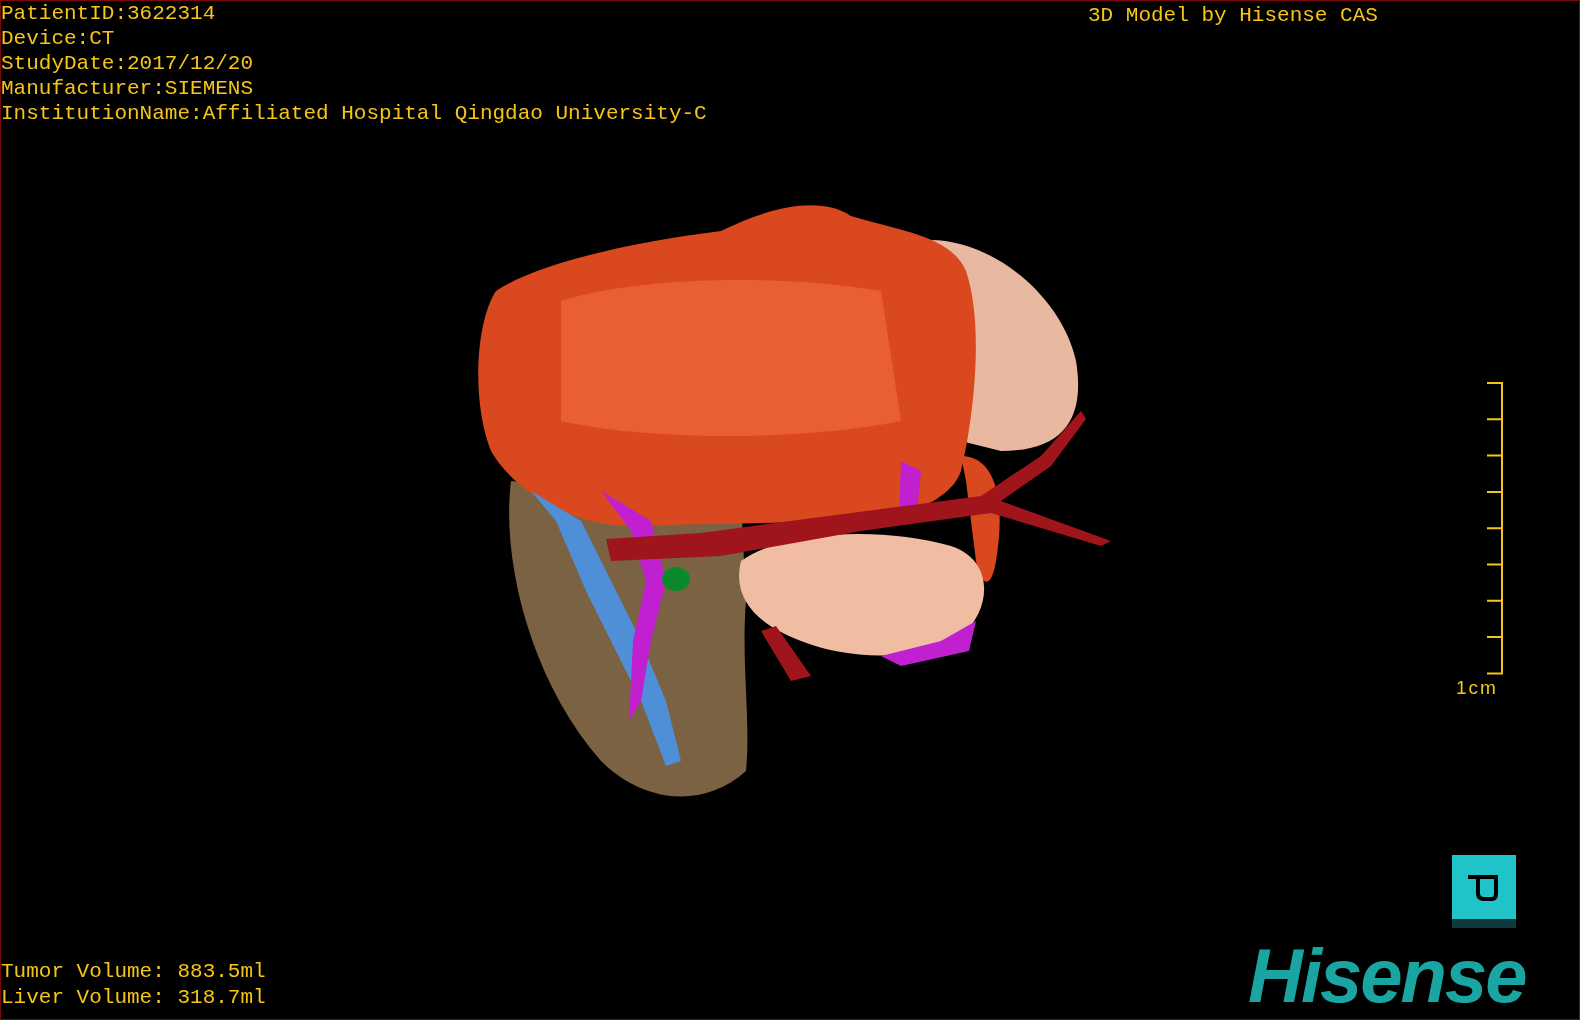 The image size is (1580, 1020). Describe the element at coordinates (109, 13) in the screenshot. I see `patient-info-text: PatientID:3622314` at that location.